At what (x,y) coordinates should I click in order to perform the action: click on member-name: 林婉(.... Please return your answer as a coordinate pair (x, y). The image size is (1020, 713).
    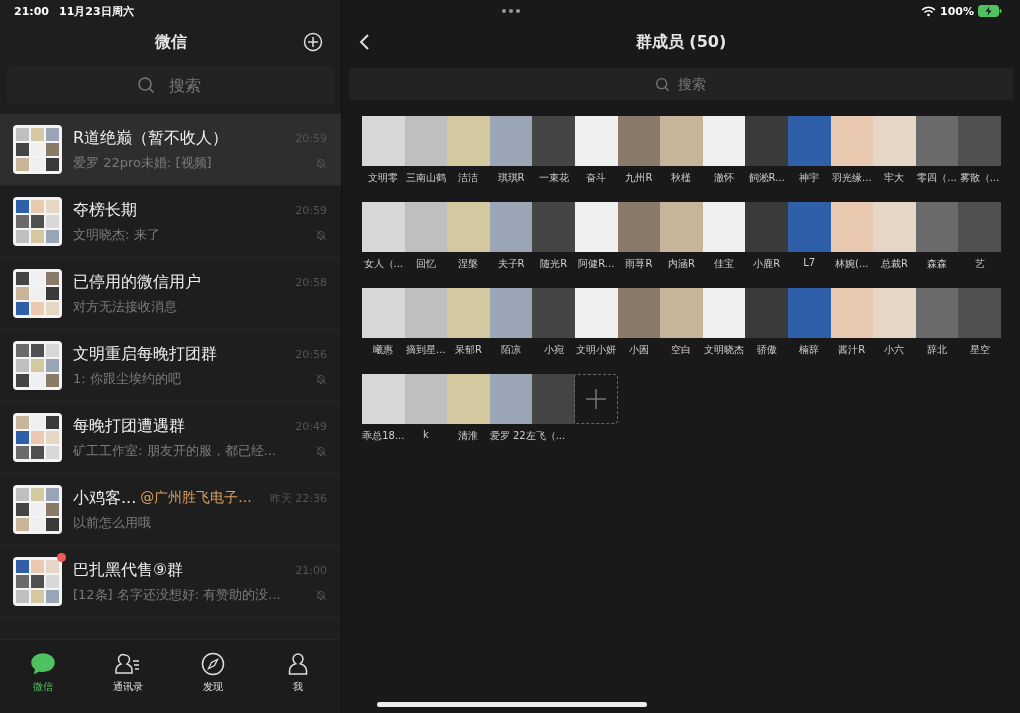
    Looking at the image, I should click on (852, 264).